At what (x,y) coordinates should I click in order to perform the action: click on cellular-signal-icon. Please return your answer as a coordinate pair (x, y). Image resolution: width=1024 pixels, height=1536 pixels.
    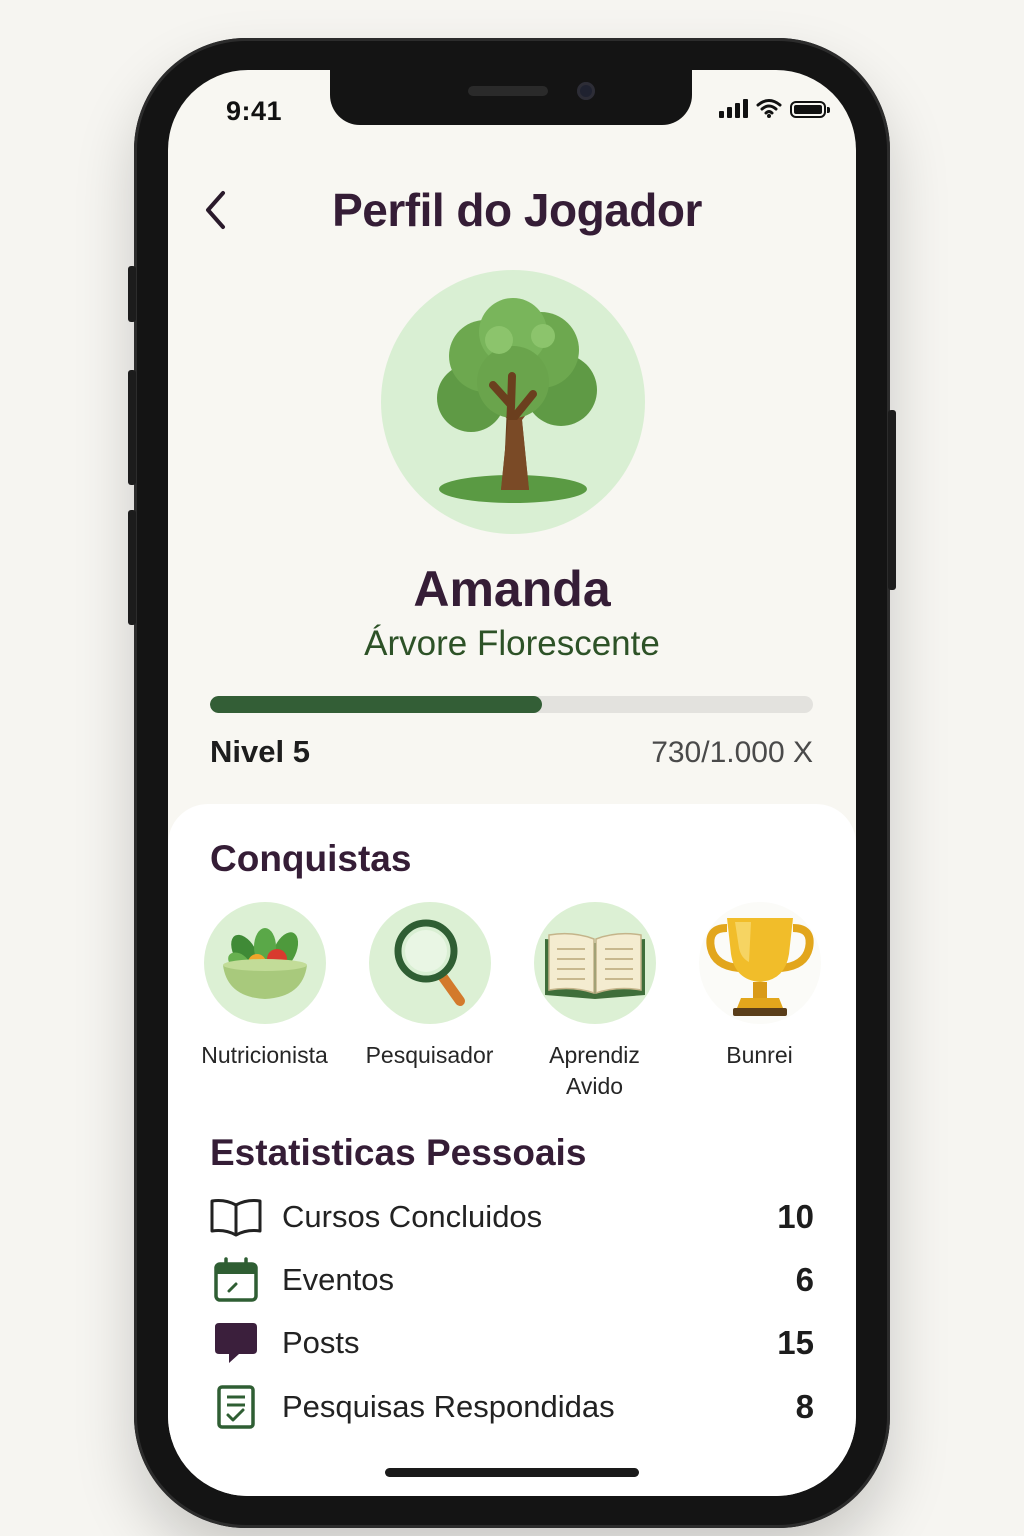
    Looking at the image, I should click on (733, 108).